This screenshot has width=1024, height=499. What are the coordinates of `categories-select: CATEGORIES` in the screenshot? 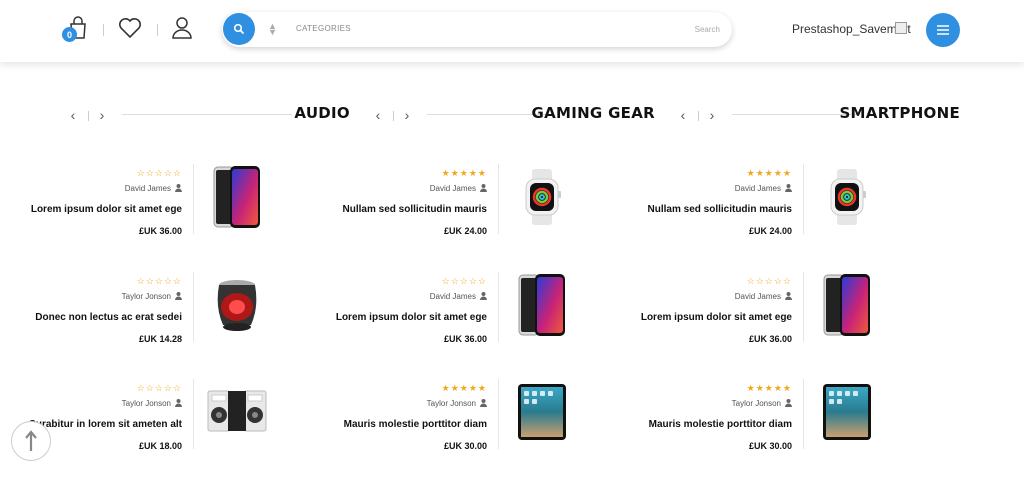 It's located at (323, 28).